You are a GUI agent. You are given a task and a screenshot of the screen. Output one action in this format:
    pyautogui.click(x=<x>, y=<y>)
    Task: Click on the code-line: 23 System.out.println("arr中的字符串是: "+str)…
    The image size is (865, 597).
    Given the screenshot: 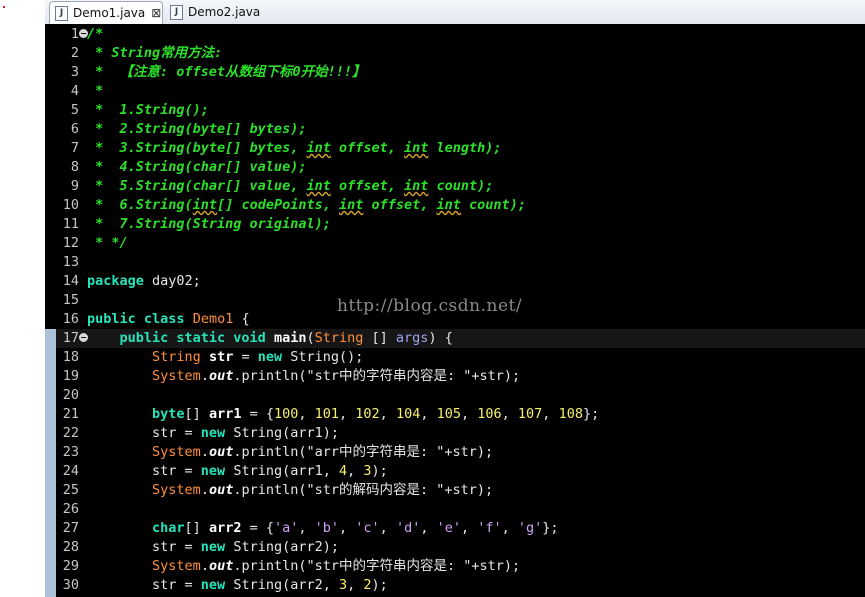 What is the action you would take?
    pyautogui.click(x=460, y=452)
    